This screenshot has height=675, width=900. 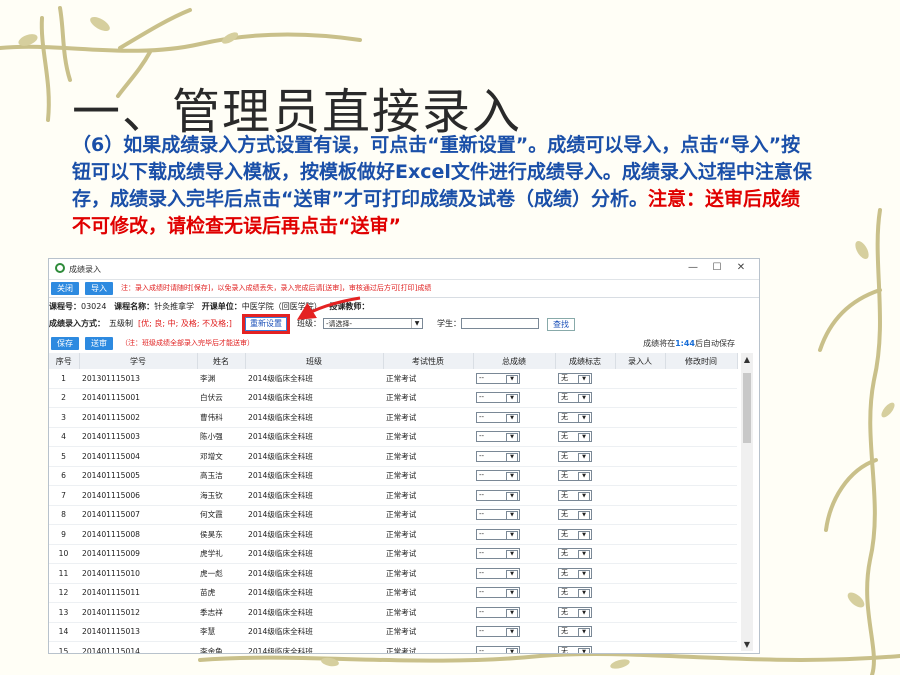 I want to click on col-header-exam: 考试性质, so click(x=428, y=361).